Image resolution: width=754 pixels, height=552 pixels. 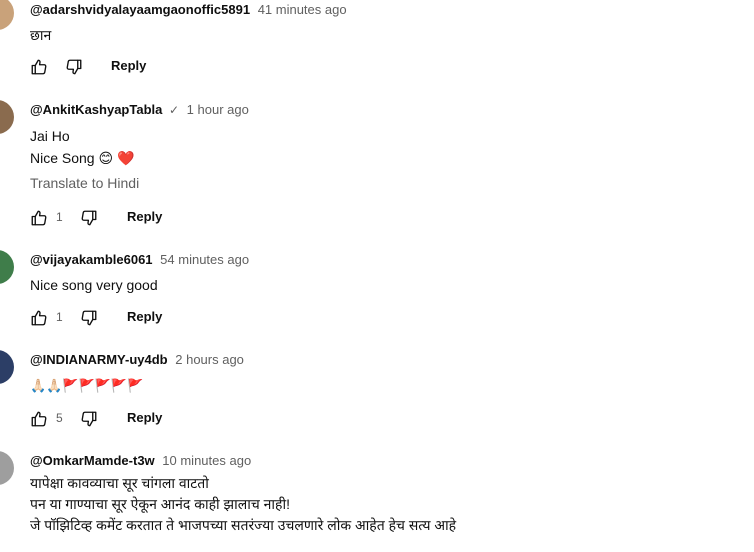 What do you see at coordinates (392, 260) in the screenshot?
I see `comment-header: @vijayakamble6061 54 minutes ago` at bounding box center [392, 260].